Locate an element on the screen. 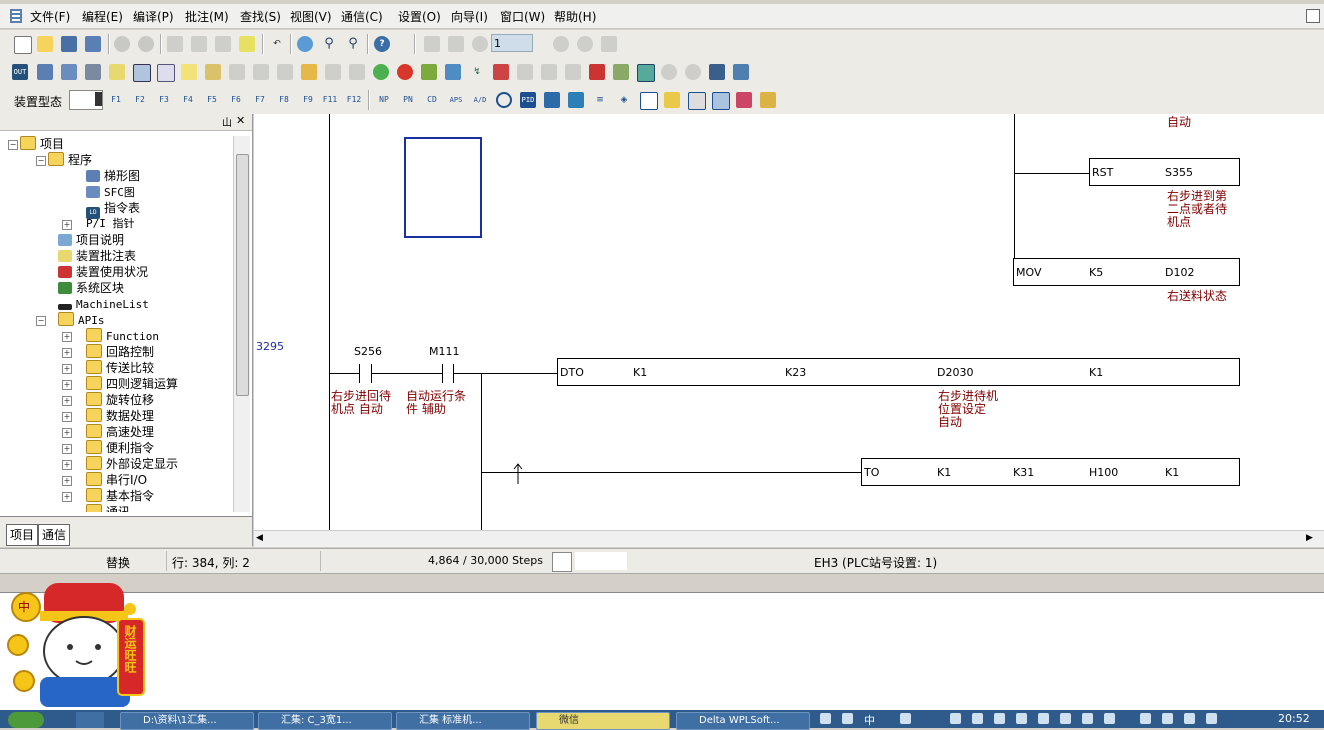 The width and height of the screenshot is (1324, 730). stop-mode-icon is located at coordinates (456, 44).